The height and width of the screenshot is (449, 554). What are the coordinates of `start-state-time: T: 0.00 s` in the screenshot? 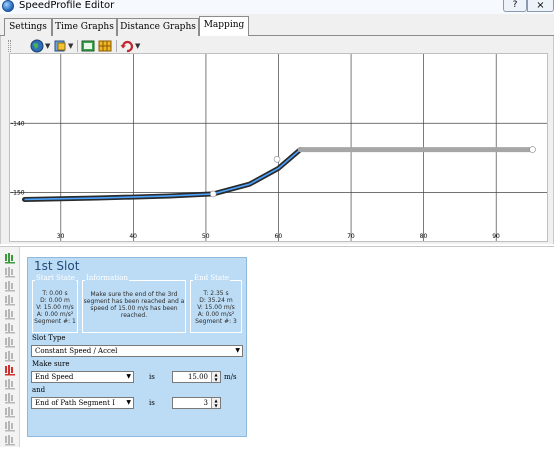 It's located at (55, 293).